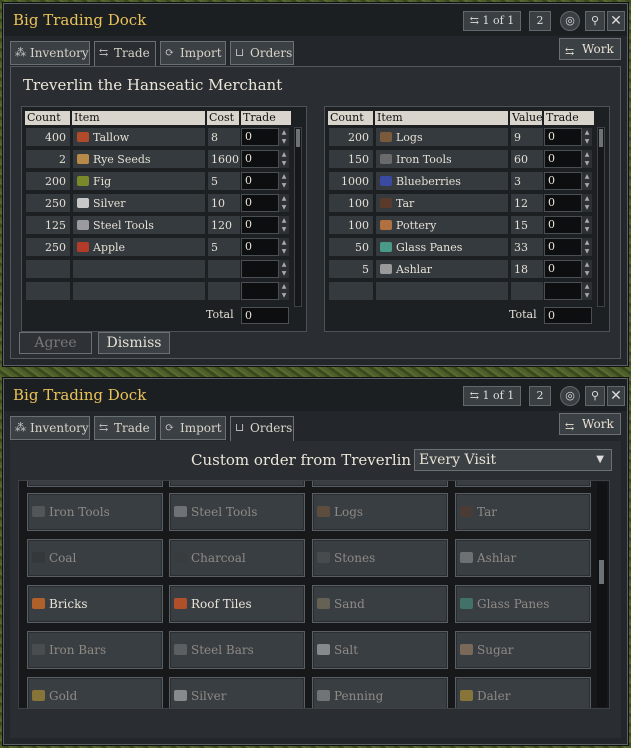  I want to click on tab-orders: ⊔ Orders, so click(262, 53).